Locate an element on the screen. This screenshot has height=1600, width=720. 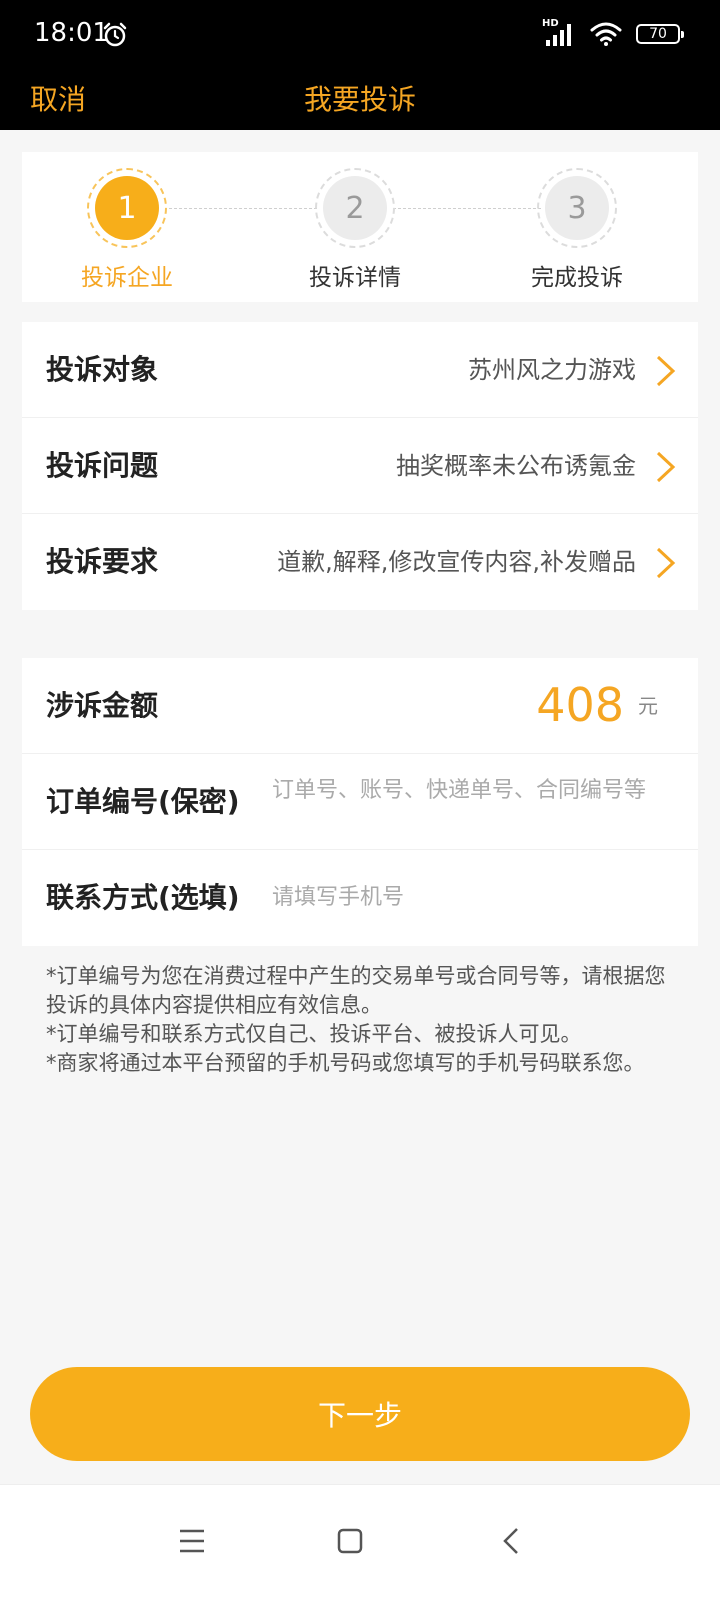
alarm-icon is located at coordinates (115, 34).